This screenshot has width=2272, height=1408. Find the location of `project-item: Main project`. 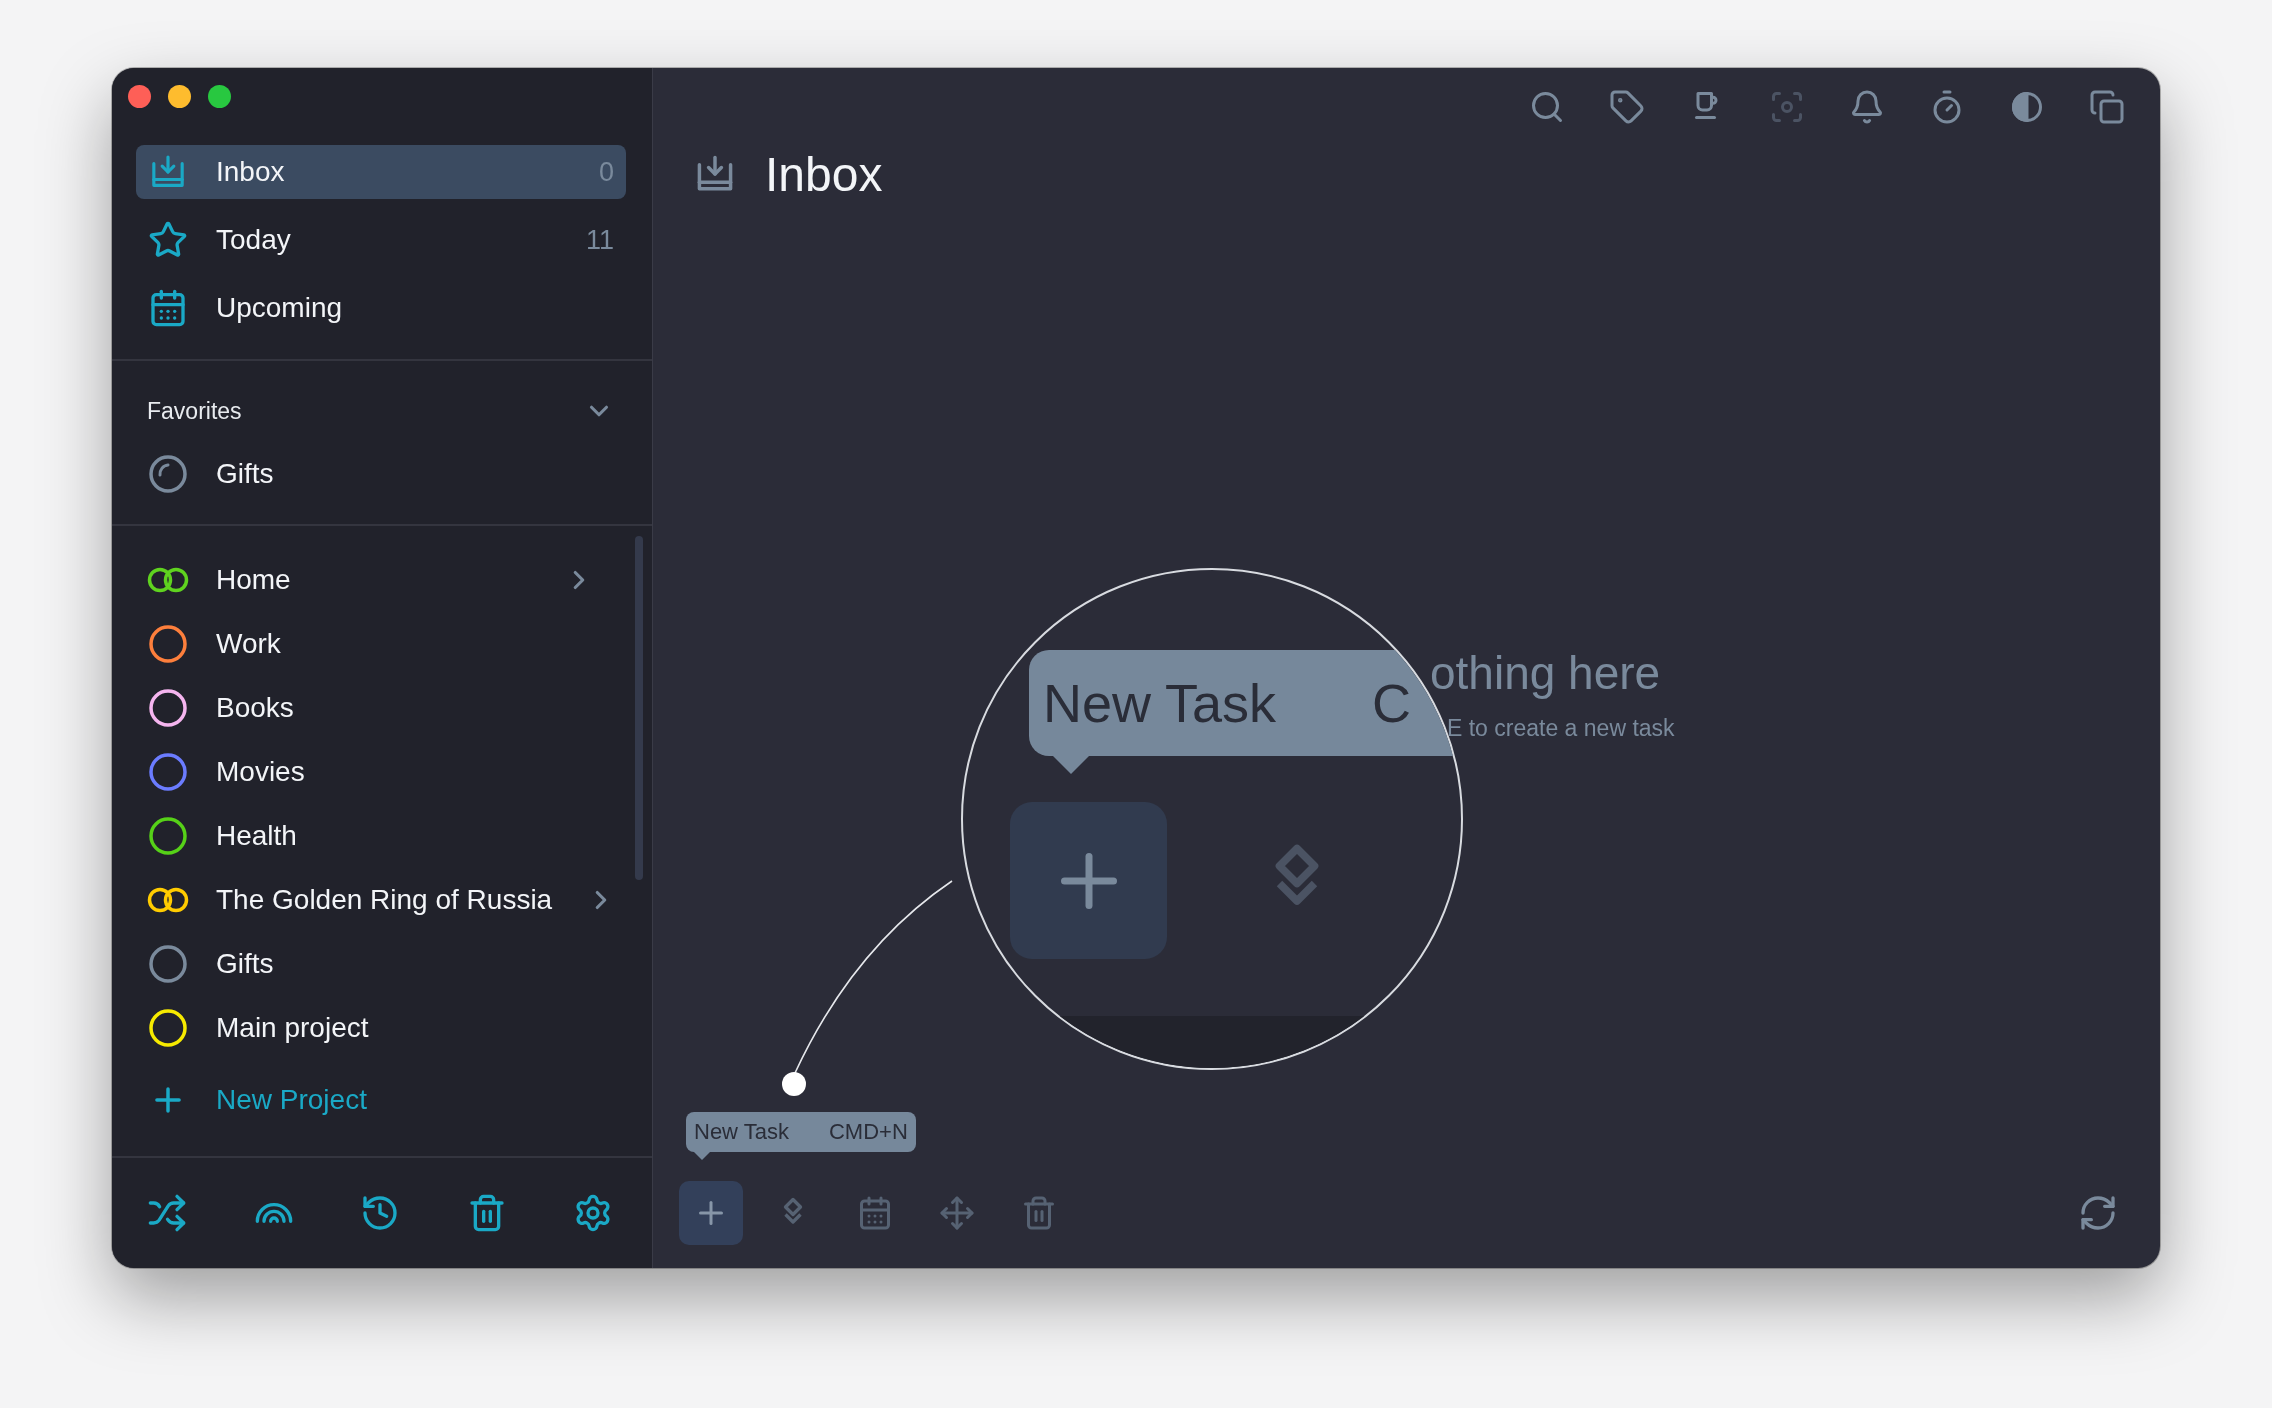

project-item: Main project is located at coordinates (381, 1028).